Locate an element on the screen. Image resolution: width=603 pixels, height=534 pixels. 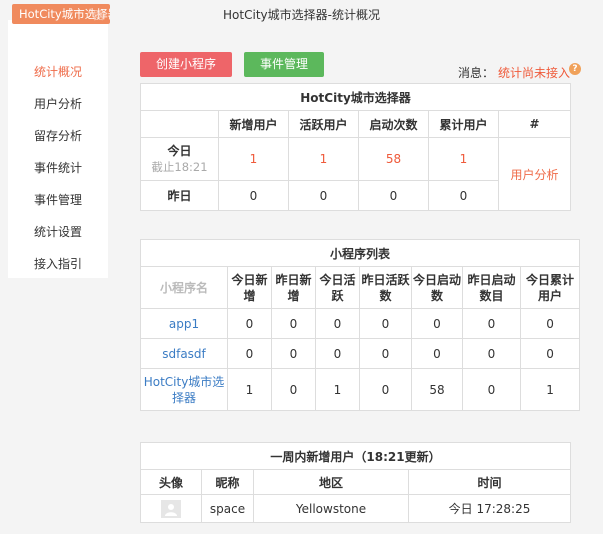
today-cutoff-time: 截止18:21 is located at coordinates (179, 167).